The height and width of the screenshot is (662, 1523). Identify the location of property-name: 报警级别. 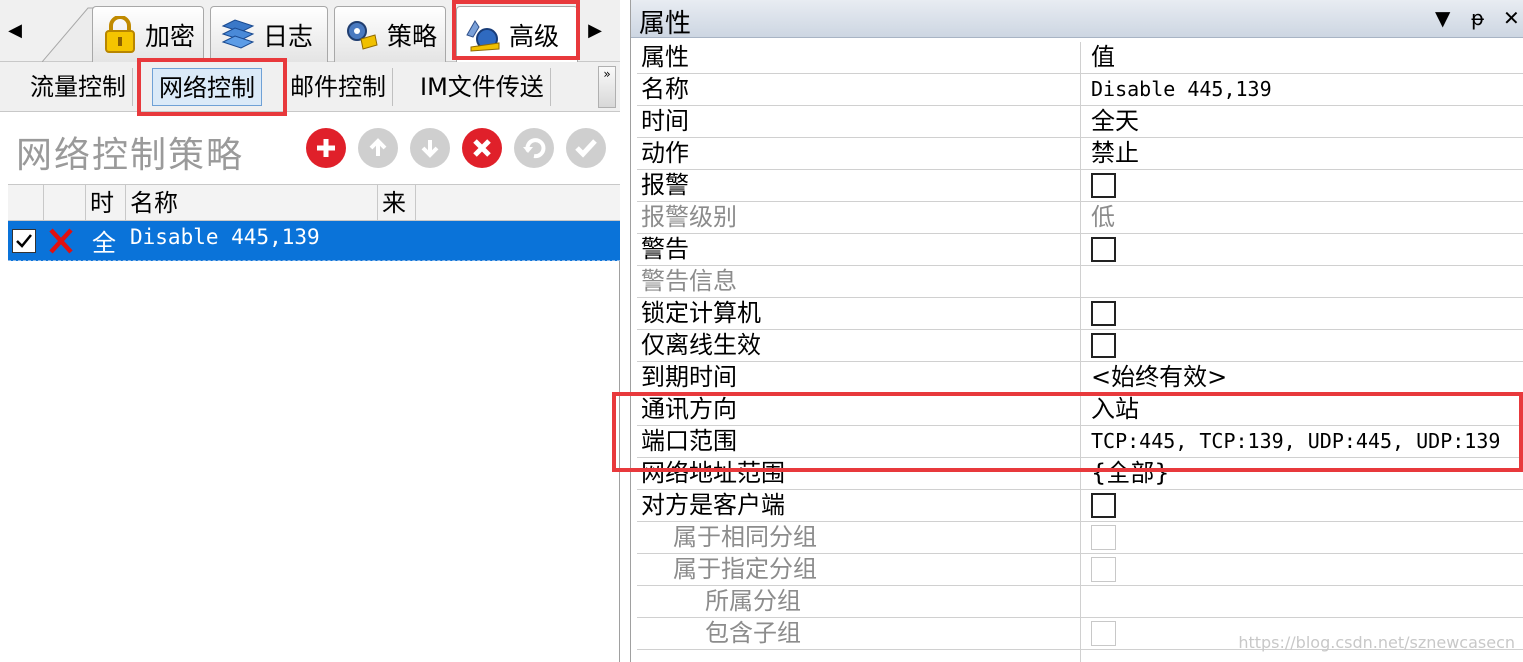
(689, 217).